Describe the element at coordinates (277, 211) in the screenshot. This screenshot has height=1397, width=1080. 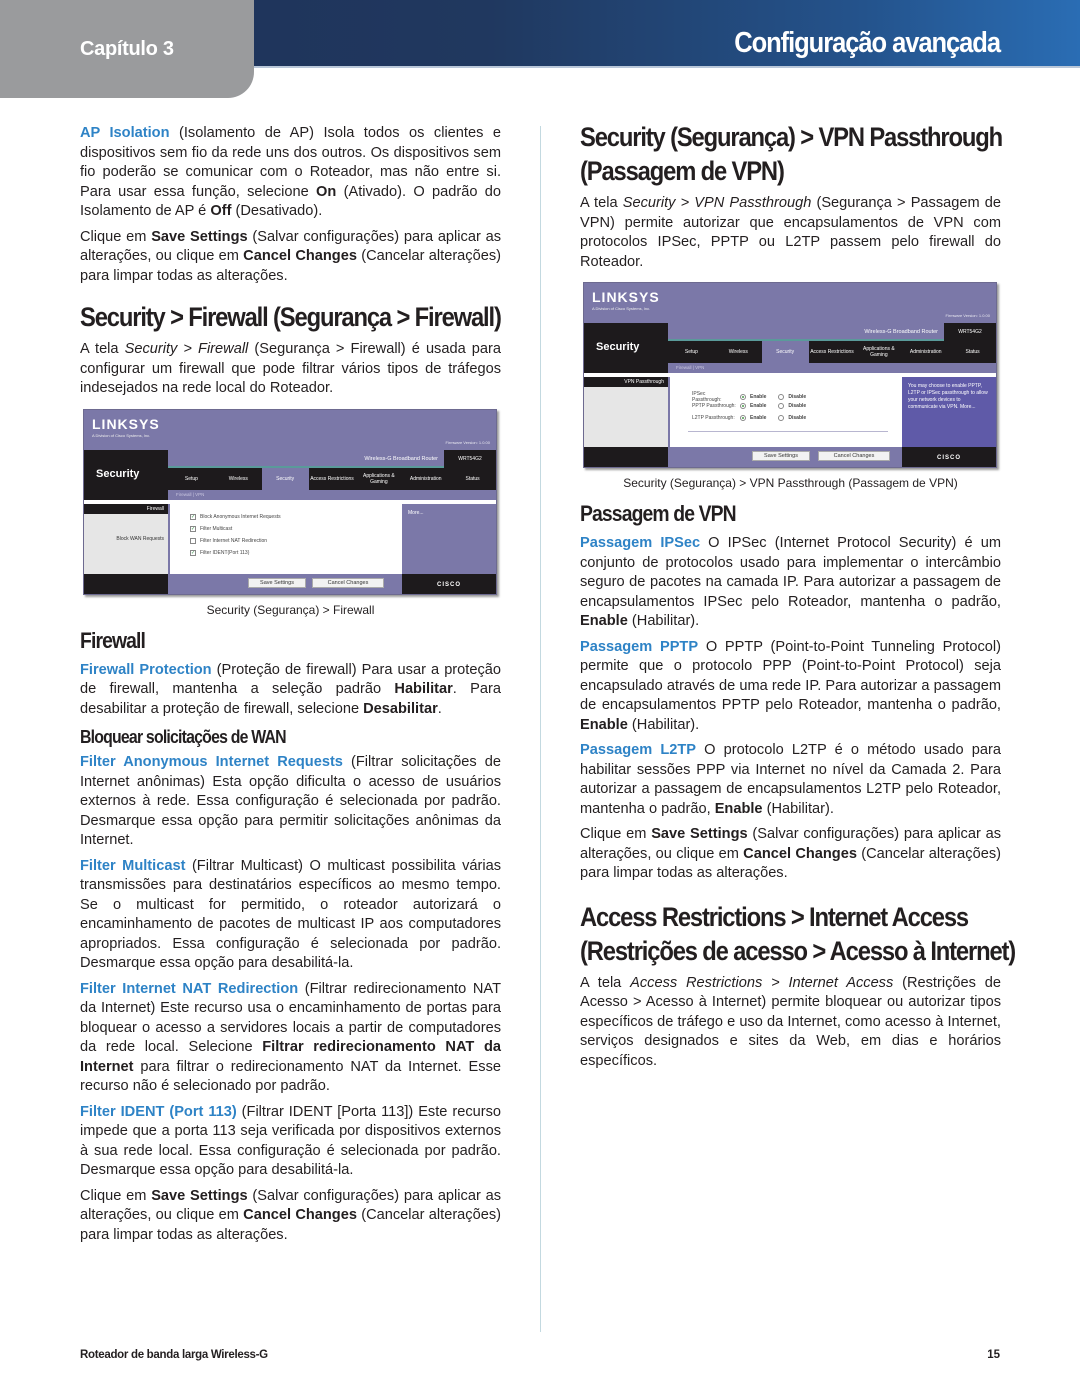
I see `text: (Desativado).` at that location.